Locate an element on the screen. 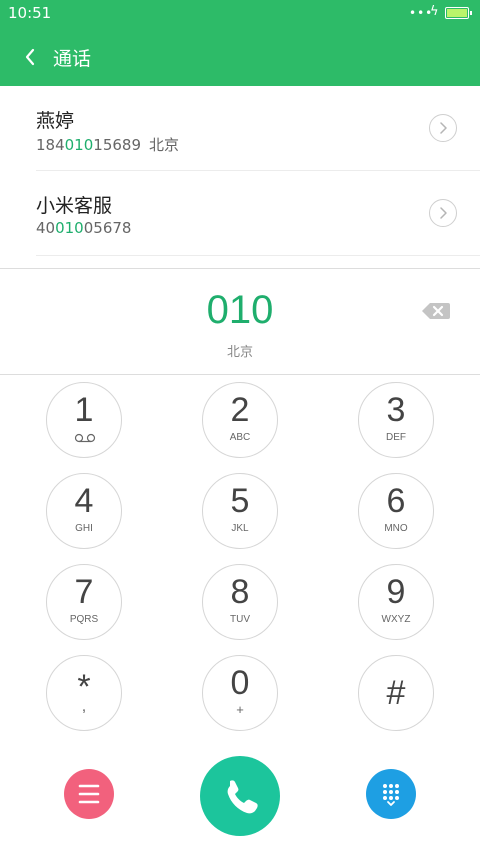 Image resolution: width=480 pixels, height=853 pixels. key-letters: ABC is located at coordinates (240, 437).